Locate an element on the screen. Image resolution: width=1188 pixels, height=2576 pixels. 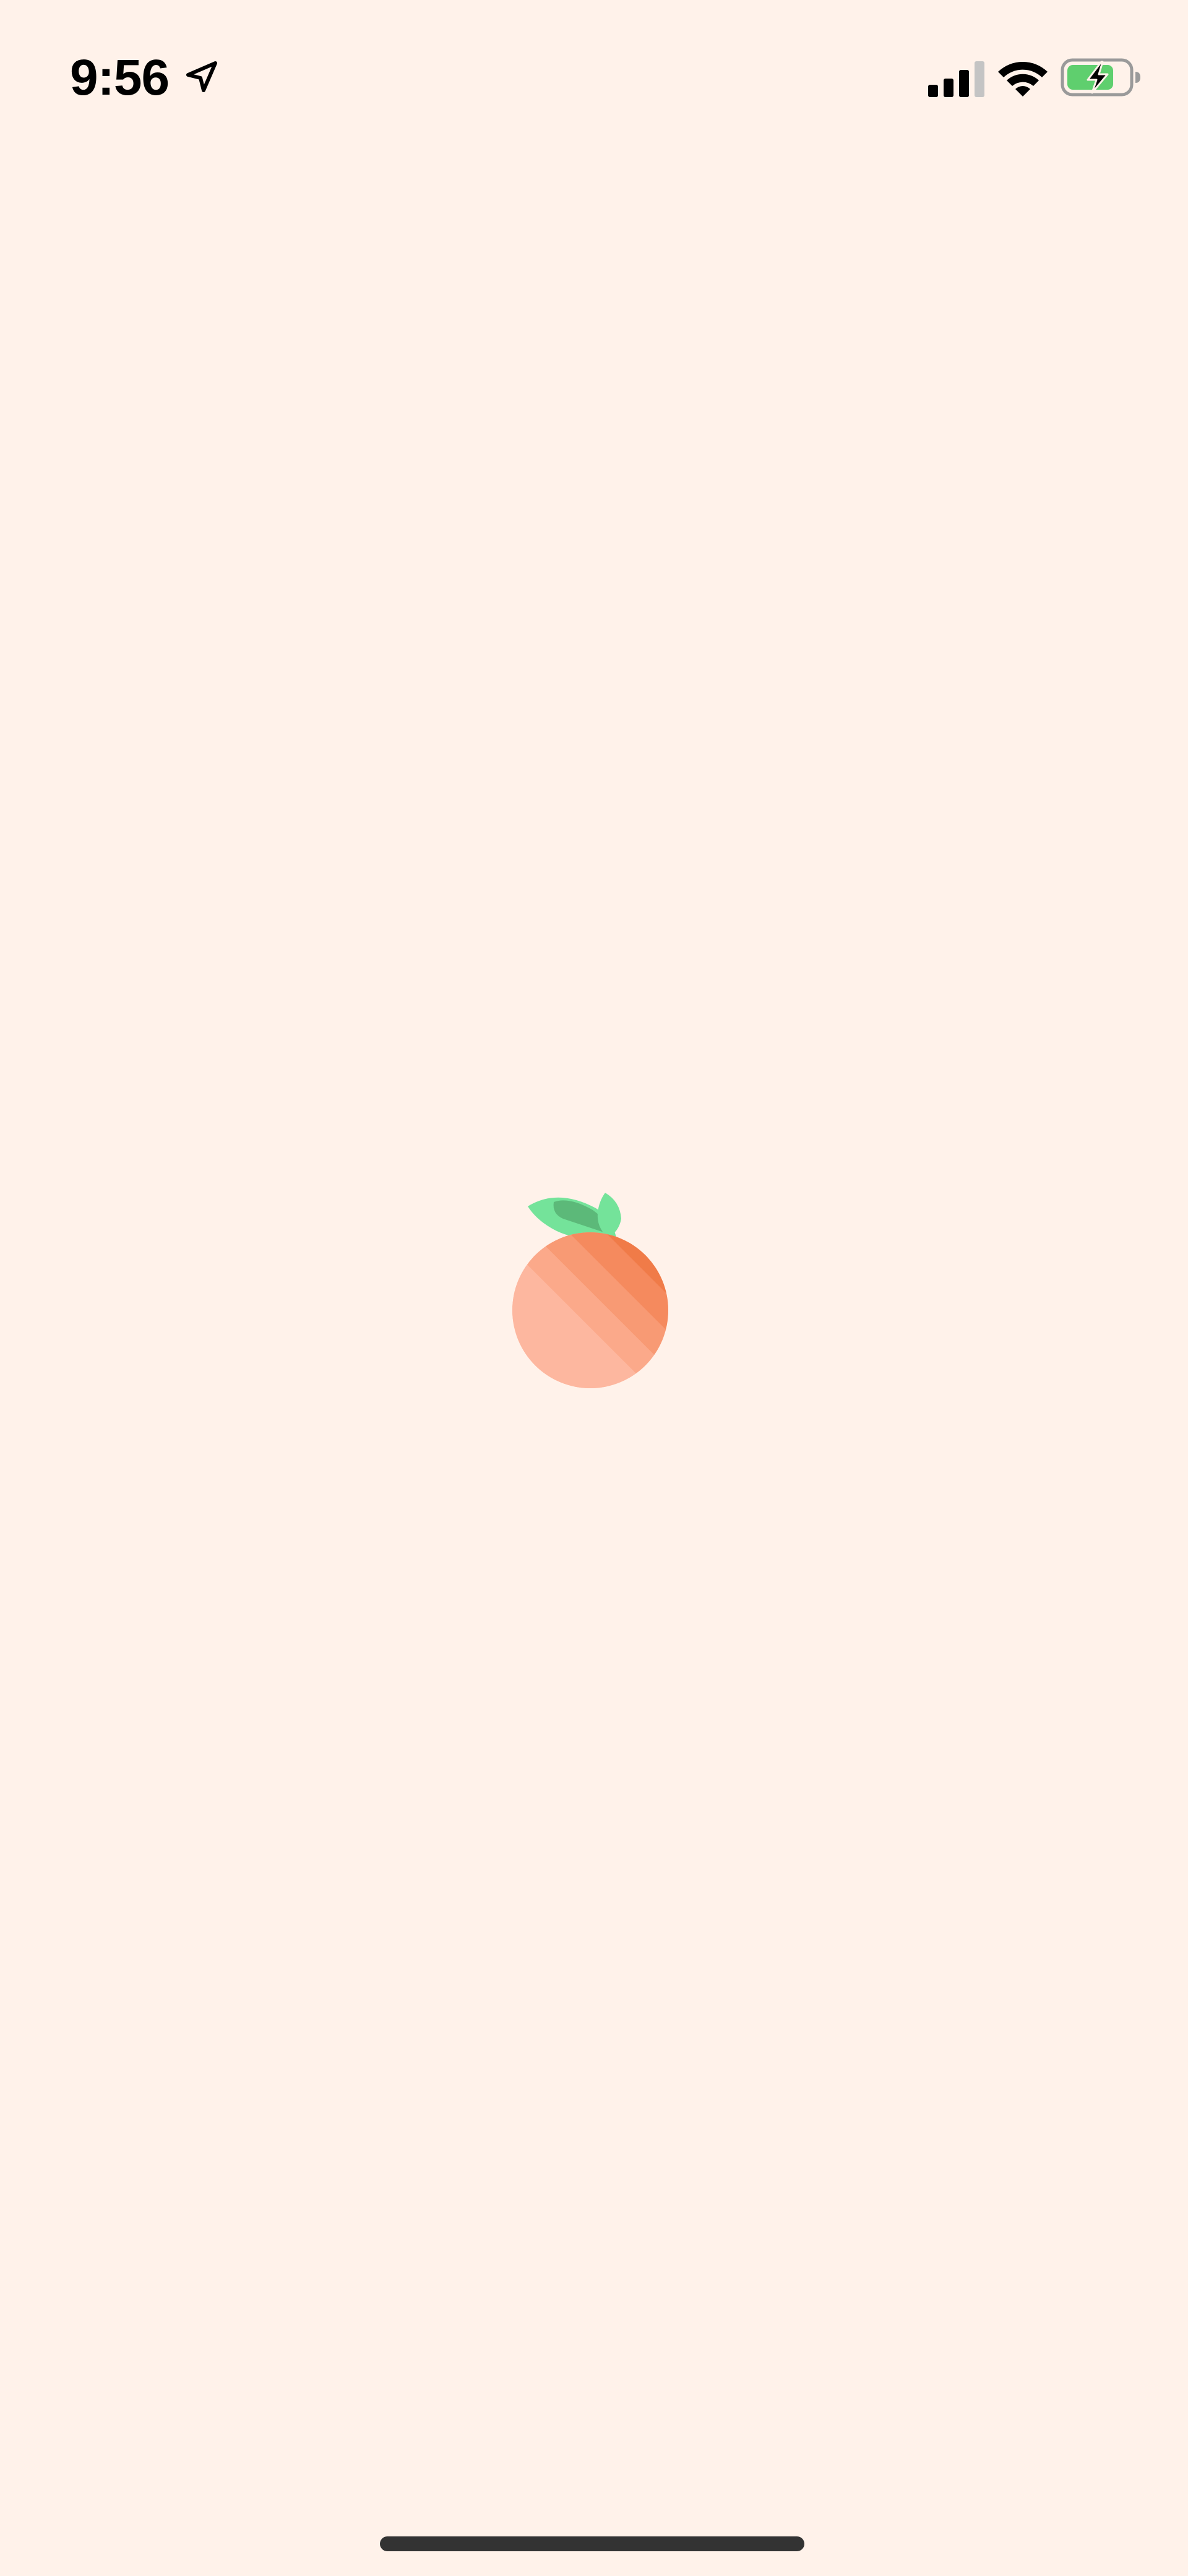
battery-charging-icon is located at coordinates (1100, 77).